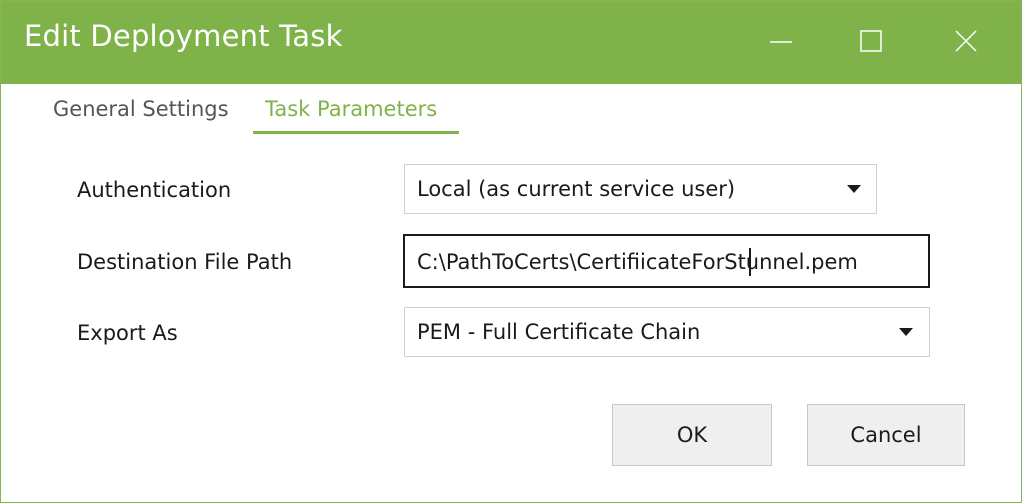  I want to click on minimize-icon, so click(781, 42).